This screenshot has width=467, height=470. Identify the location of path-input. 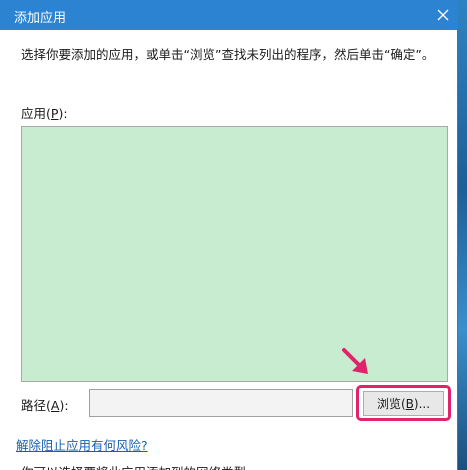
(221, 403).